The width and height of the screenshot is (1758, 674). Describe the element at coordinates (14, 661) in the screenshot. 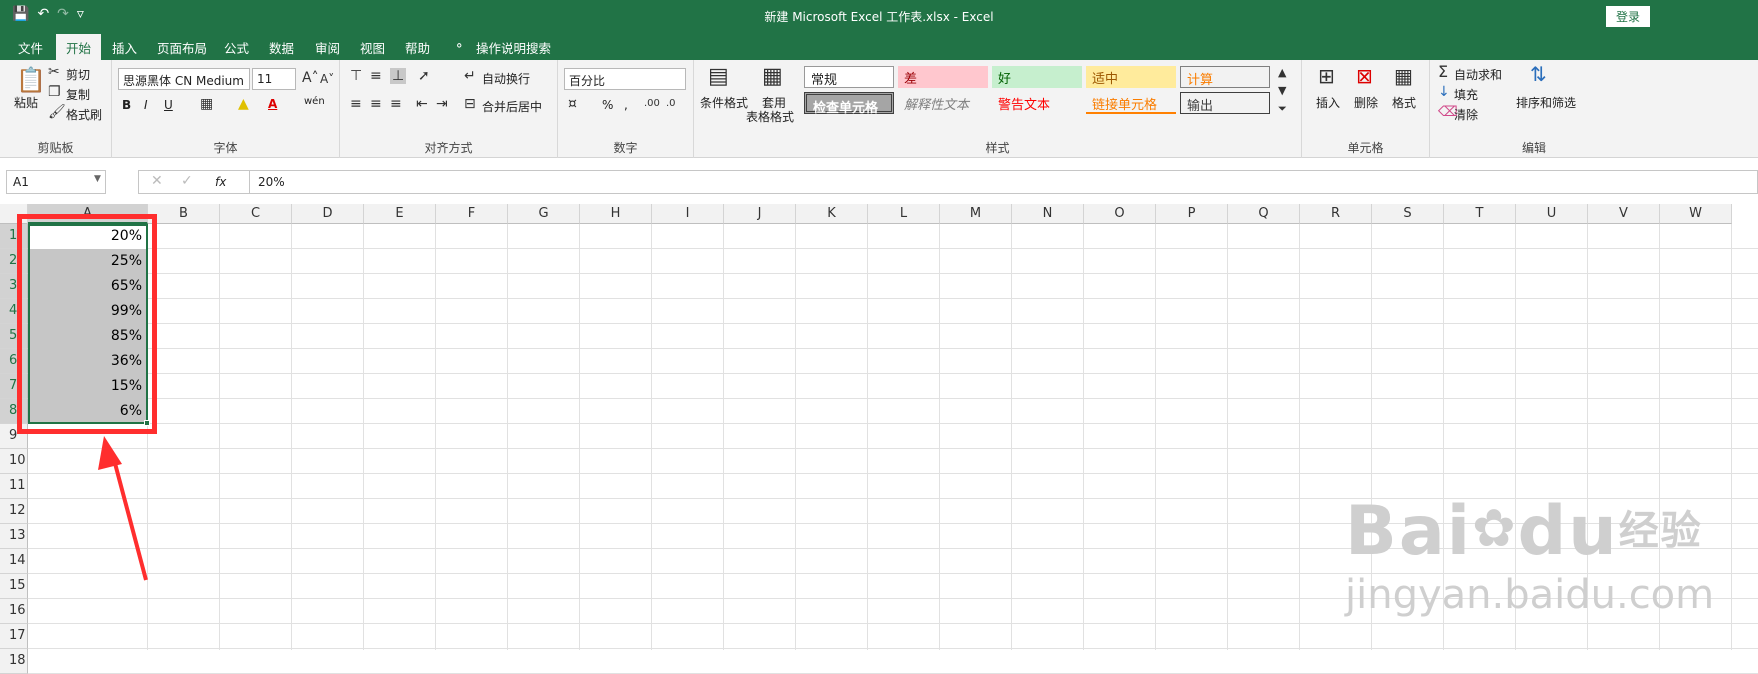

I see `row-header: 18` at that location.